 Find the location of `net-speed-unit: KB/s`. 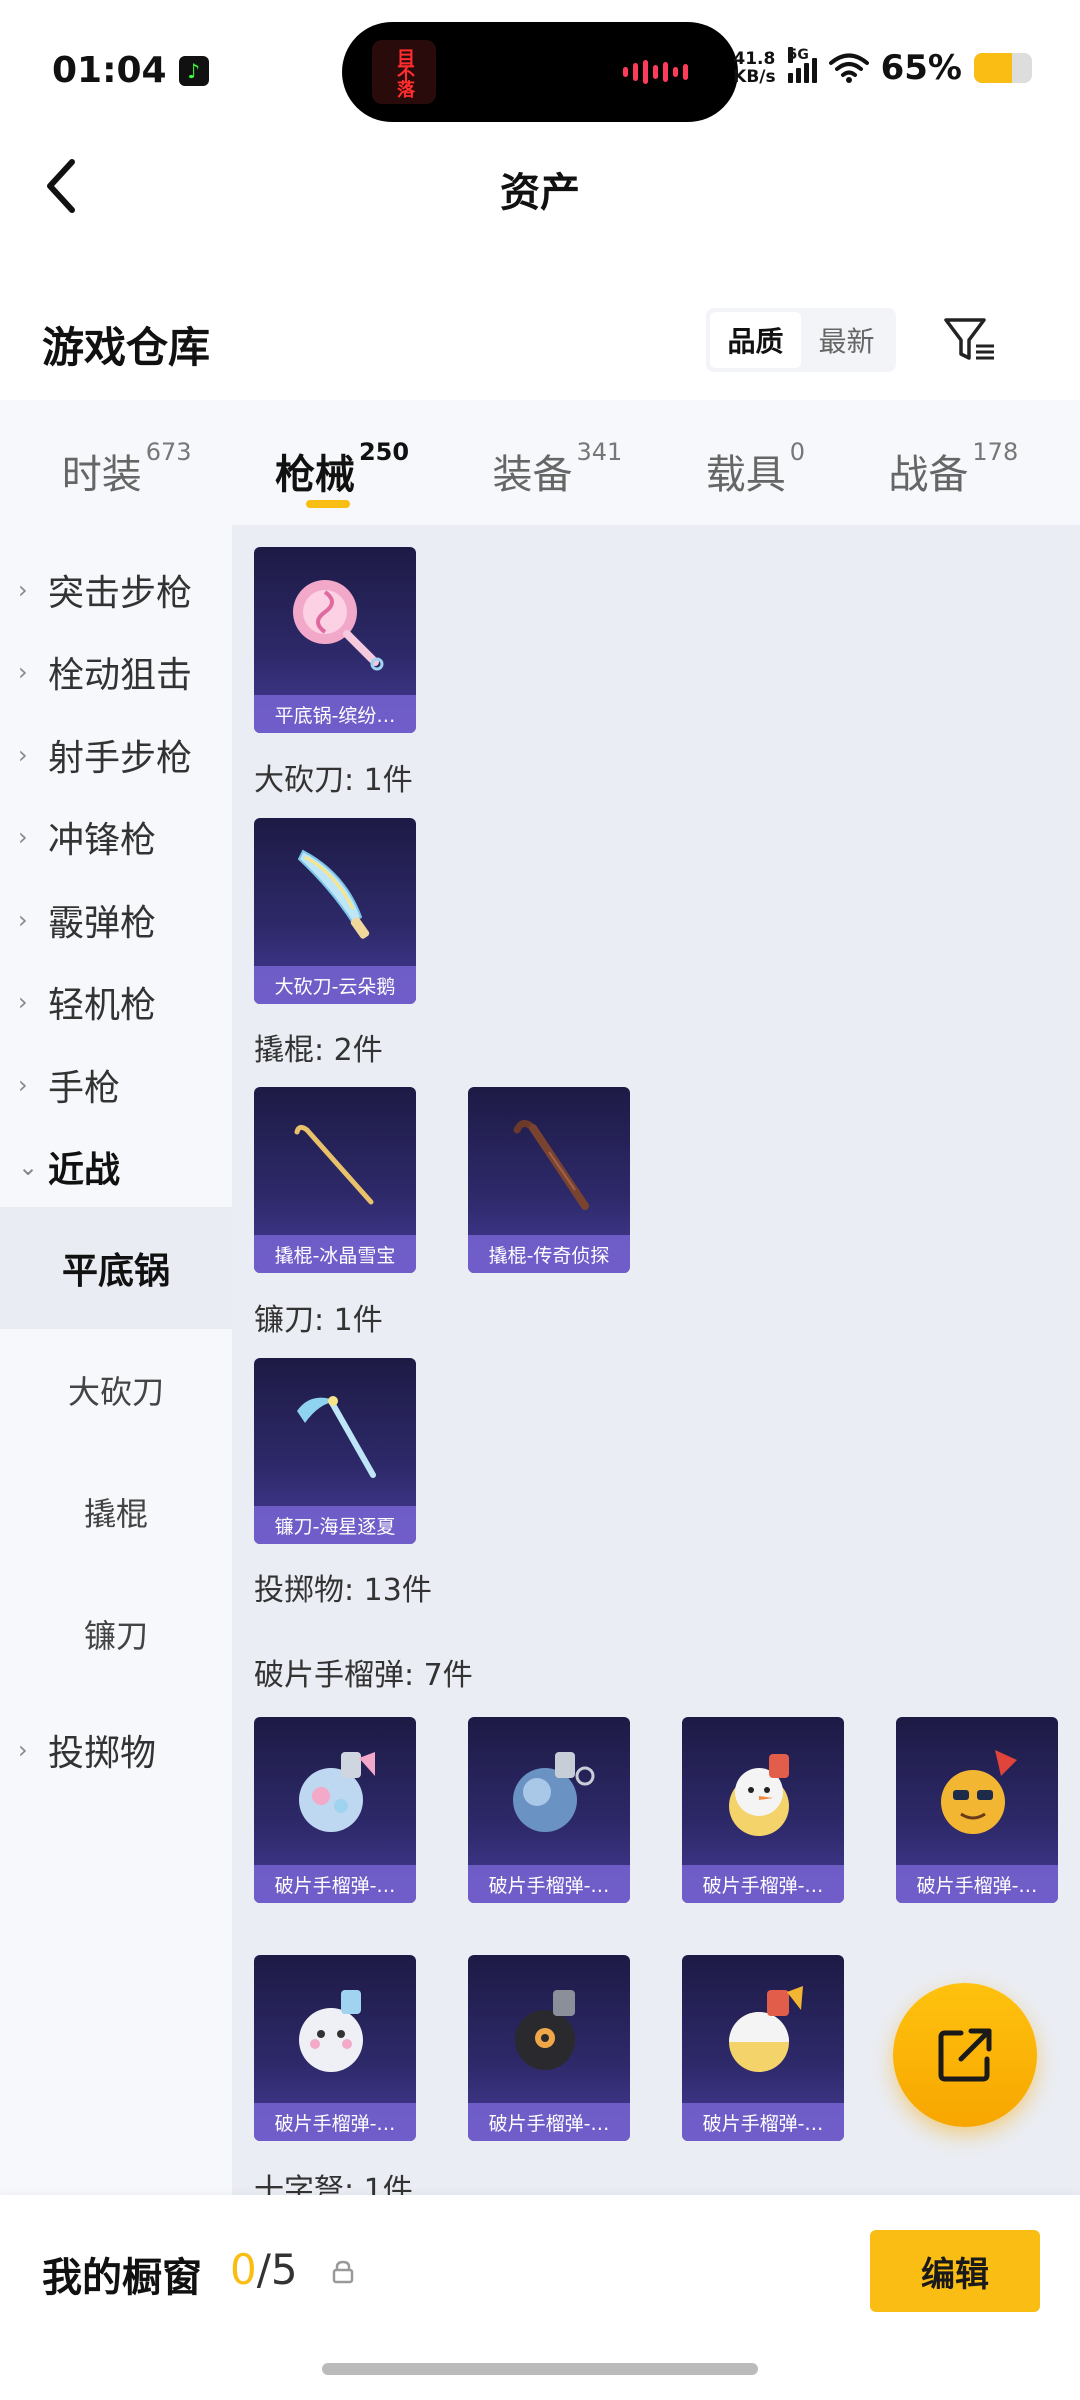

net-speed-unit: KB/s is located at coordinates (754, 77).